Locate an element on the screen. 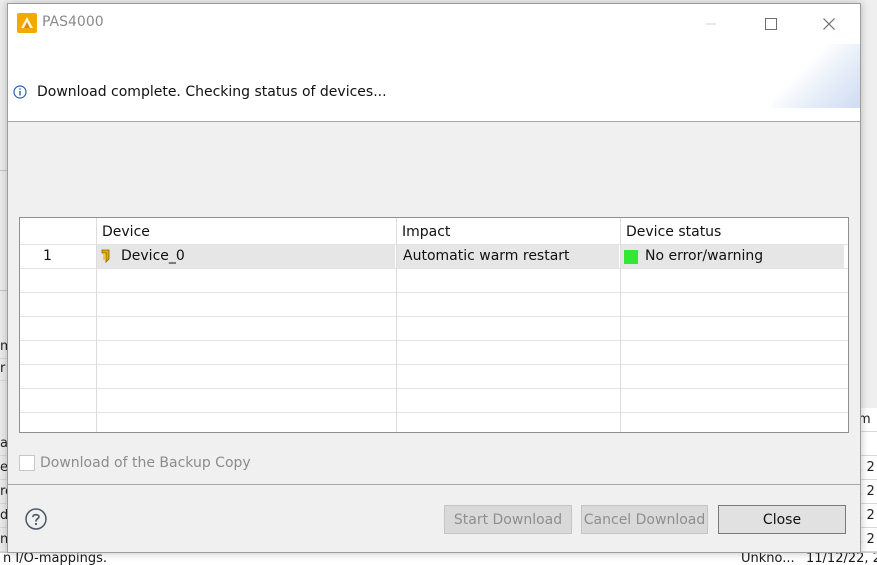 The image size is (877, 565). device-cell: Device_0 is located at coordinates (246, 256).